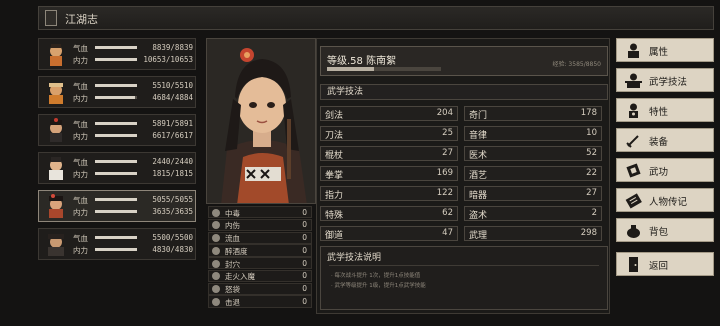 This screenshot has width=720, height=326. Describe the element at coordinates (588, 233) in the screenshot. I see `skill-value: 298` at that location.